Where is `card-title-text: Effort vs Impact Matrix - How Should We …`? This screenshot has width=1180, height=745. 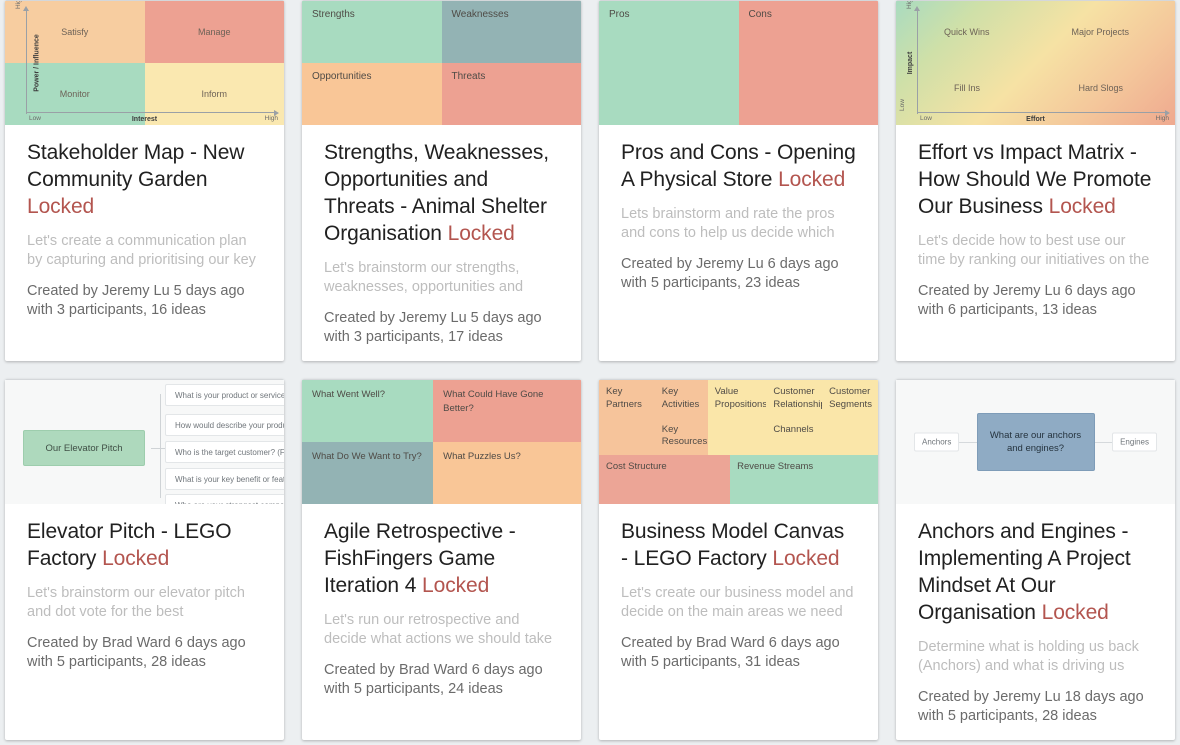 card-title-text: Effort vs Impact Matrix - How Should We … is located at coordinates (1035, 179).